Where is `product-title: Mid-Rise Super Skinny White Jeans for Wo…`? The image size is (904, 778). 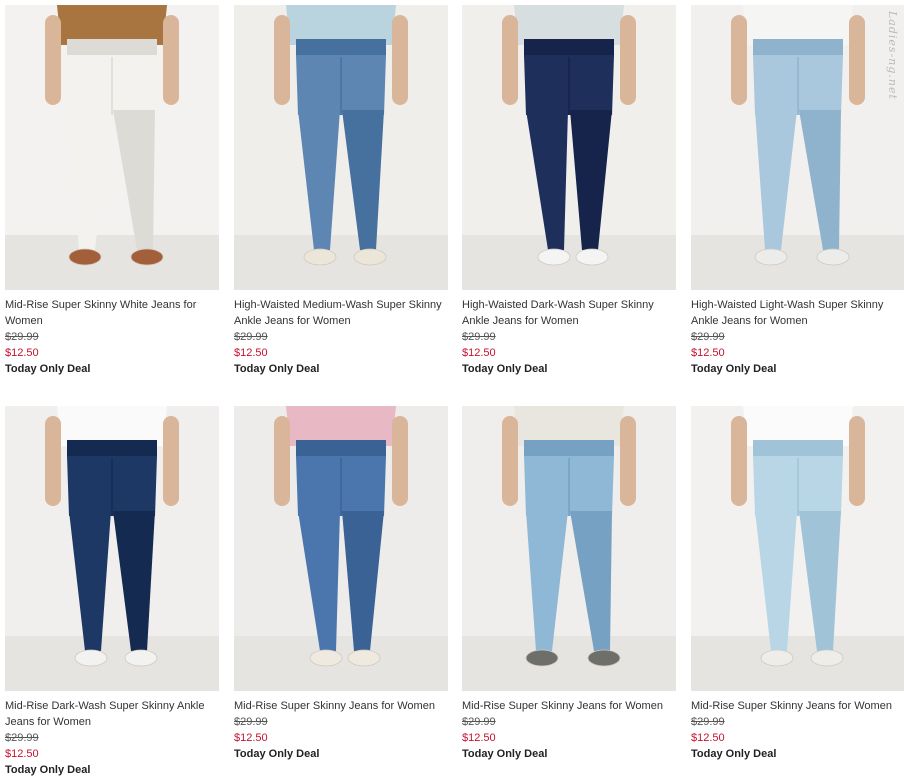
product-title: Mid-Rise Super Skinny White Jeans for Wo… is located at coordinates (111, 313).